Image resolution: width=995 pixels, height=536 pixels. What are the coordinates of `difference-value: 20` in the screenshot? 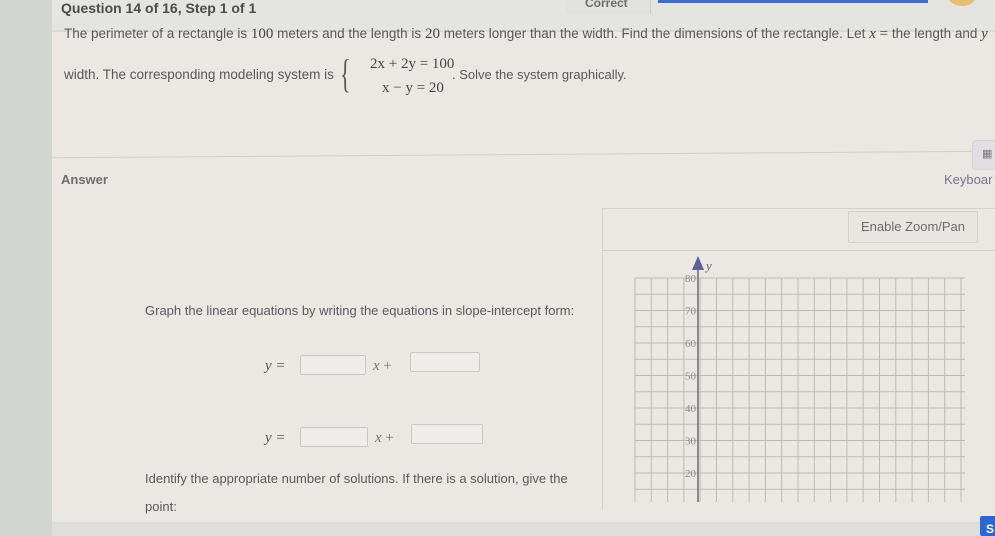 It's located at (432, 34).